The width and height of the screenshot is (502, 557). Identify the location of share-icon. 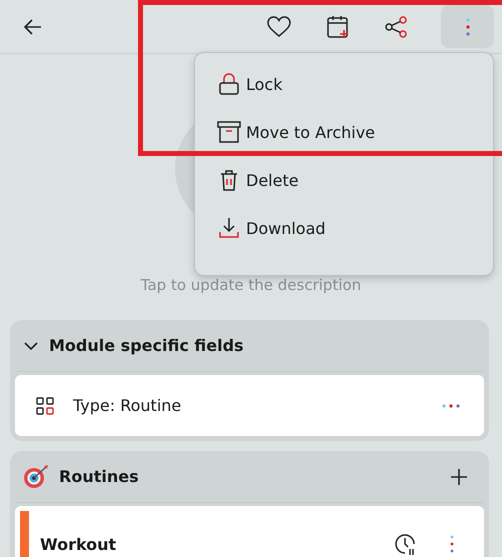
(396, 27).